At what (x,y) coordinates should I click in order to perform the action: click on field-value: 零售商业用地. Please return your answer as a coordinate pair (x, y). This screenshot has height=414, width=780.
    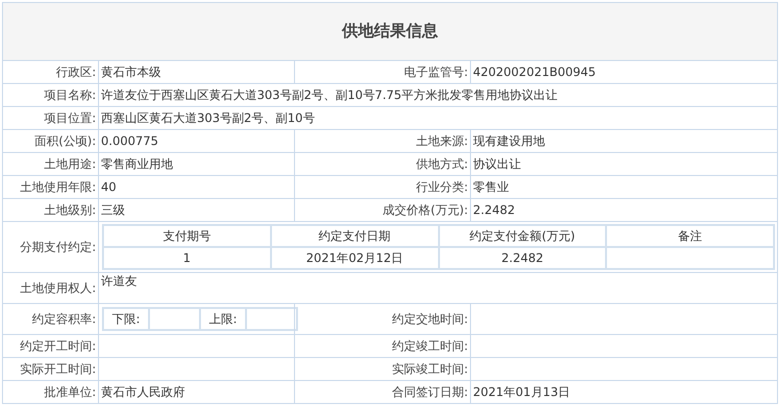
    Looking at the image, I should click on (196, 164).